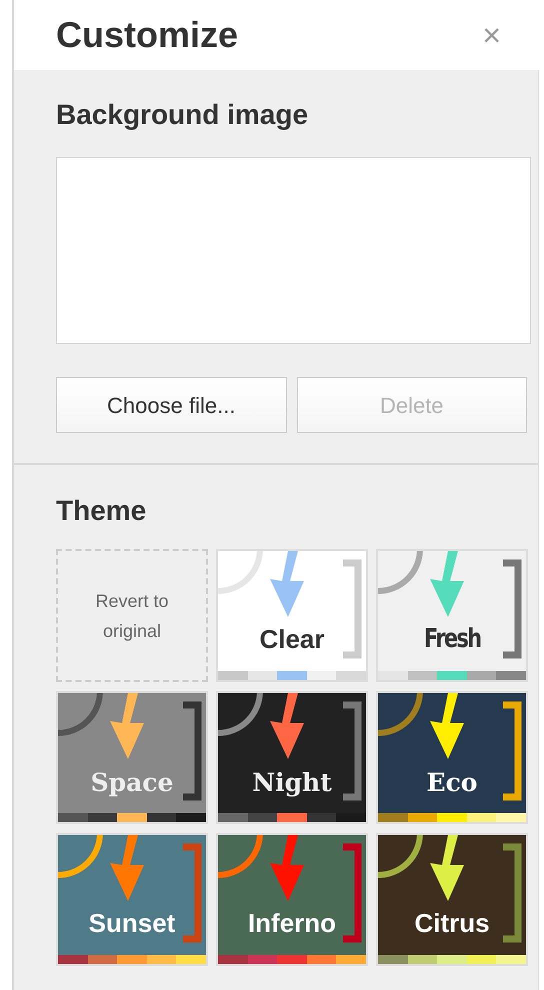 This screenshot has height=990, width=544. Describe the element at coordinates (292, 782) in the screenshot. I see `theme-name: Night` at that location.